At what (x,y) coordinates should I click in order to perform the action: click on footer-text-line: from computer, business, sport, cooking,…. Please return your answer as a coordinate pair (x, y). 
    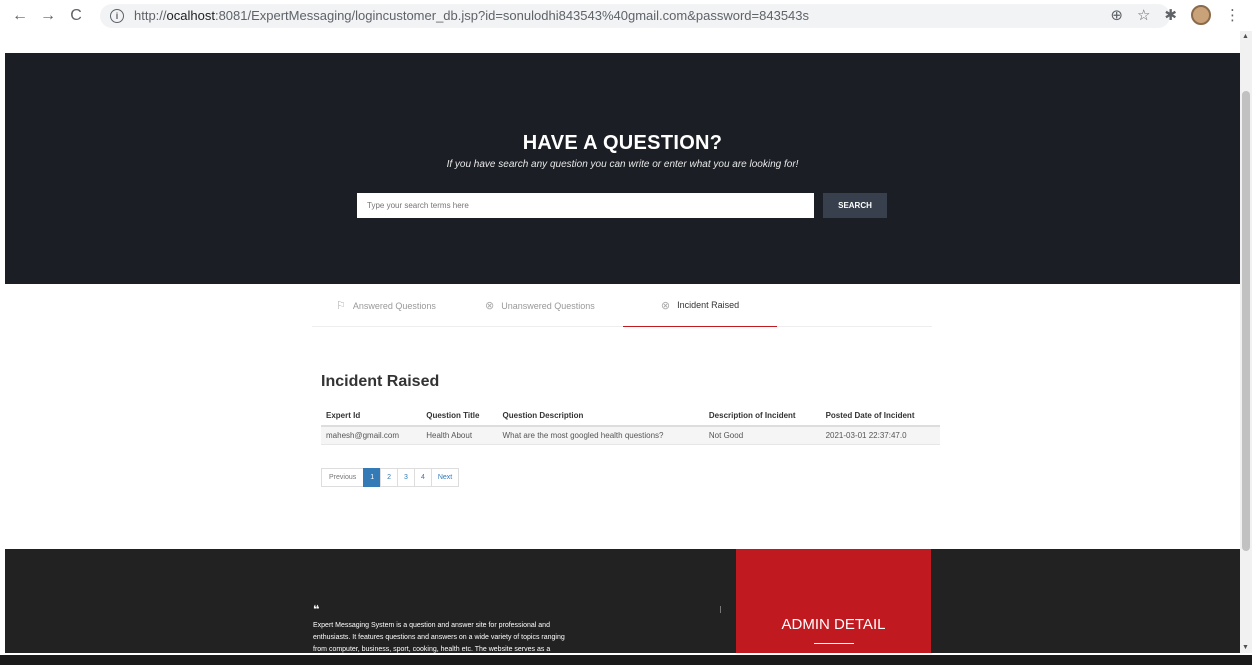
    Looking at the image, I should click on (432, 649).